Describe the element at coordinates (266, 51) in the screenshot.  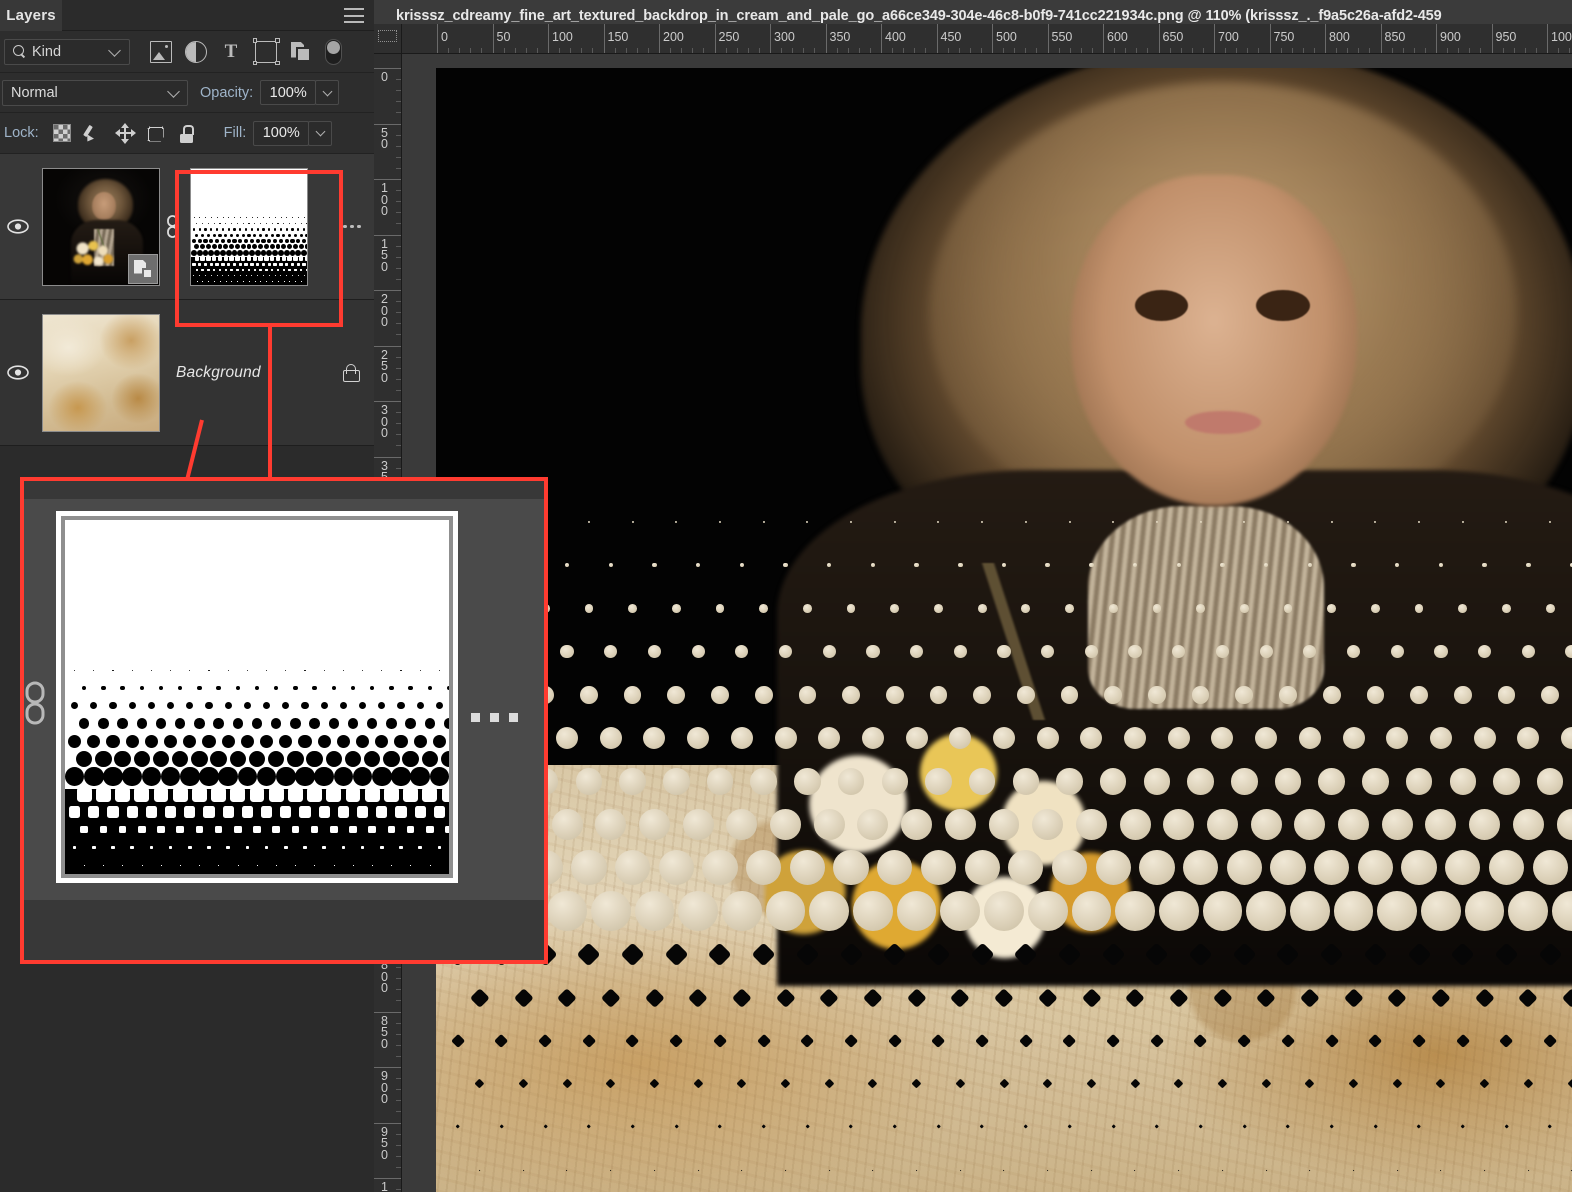
I see `filter-shape-layers-icon` at that location.